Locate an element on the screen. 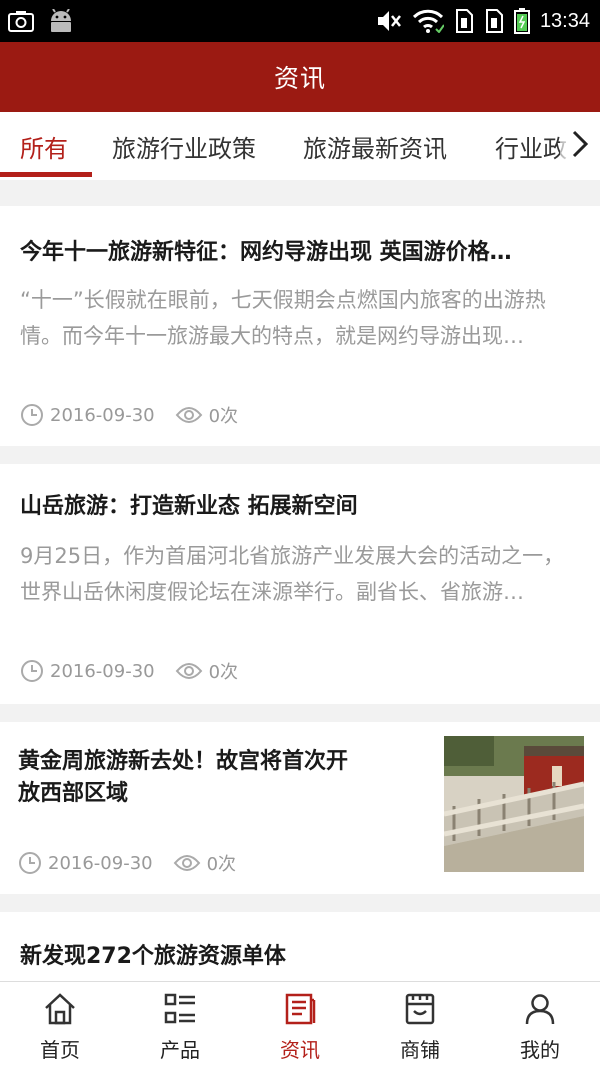 The height and width of the screenshot is (1067, 600). news-icon is located at coordinates (300, 1011).